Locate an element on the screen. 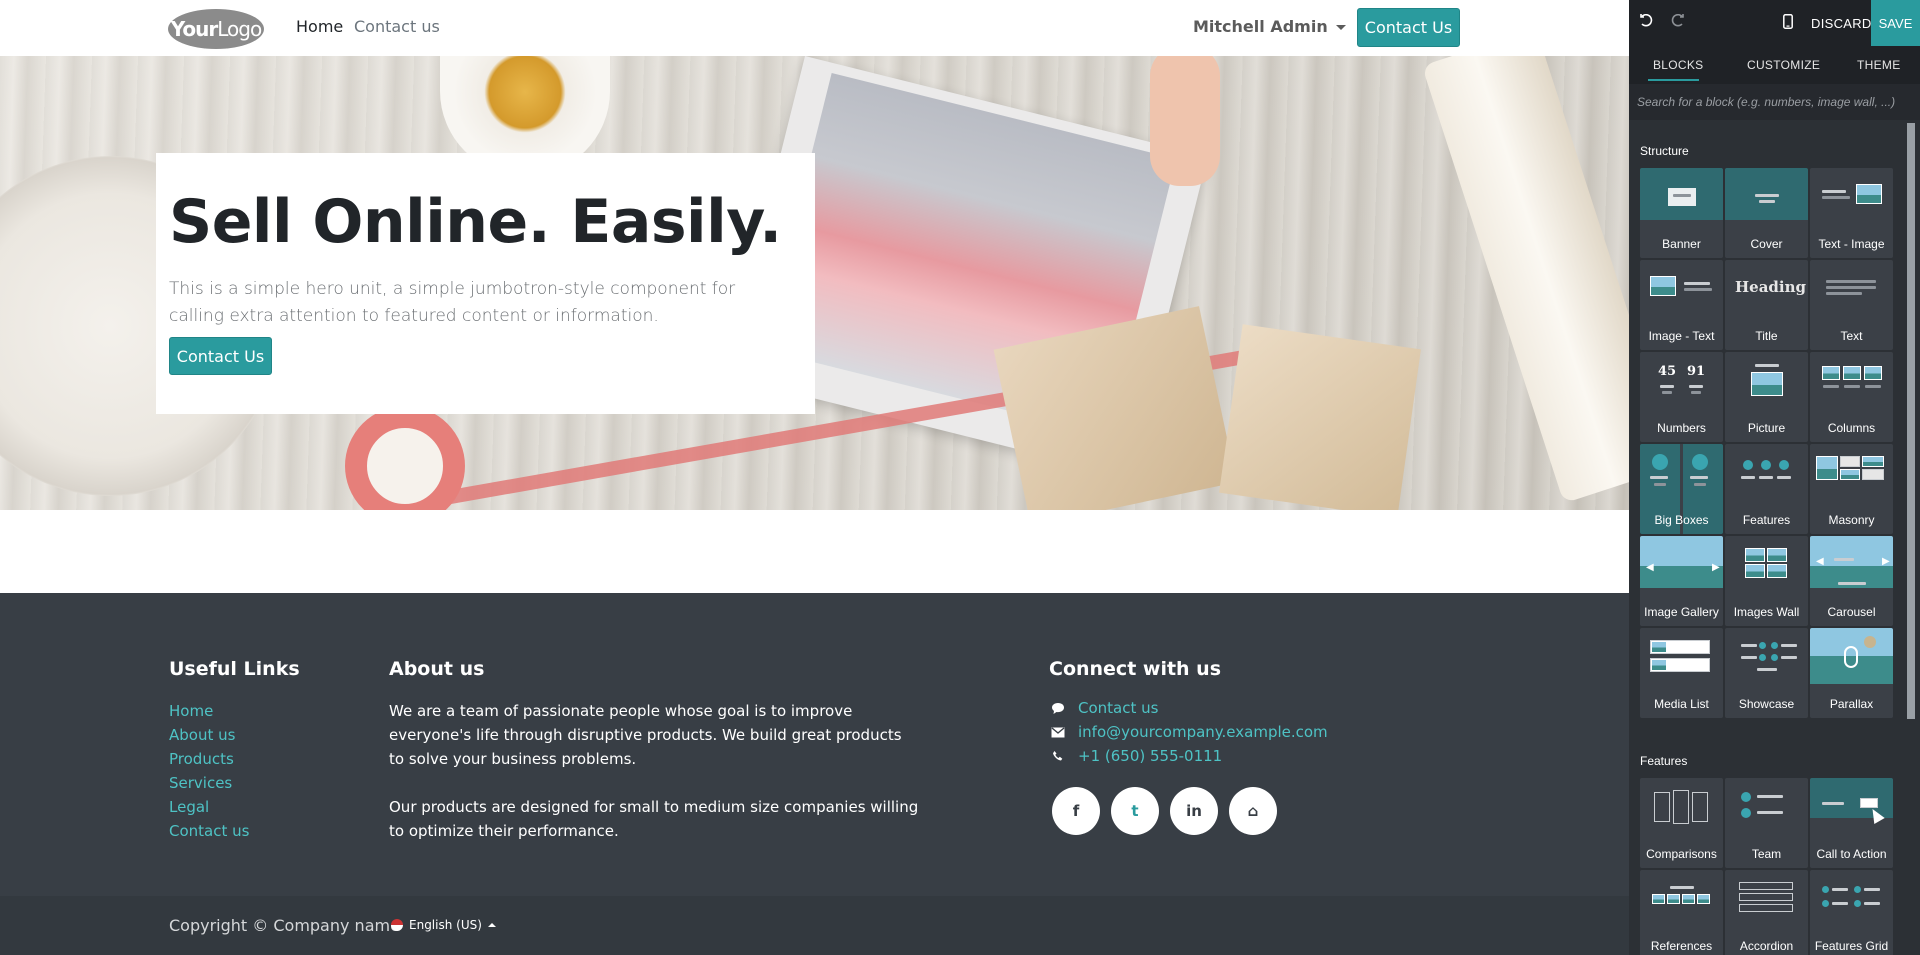 The width and height of the screenshot is (1920, 955). header-contact-button: Contact Us is located at coordinates (1408, 27).